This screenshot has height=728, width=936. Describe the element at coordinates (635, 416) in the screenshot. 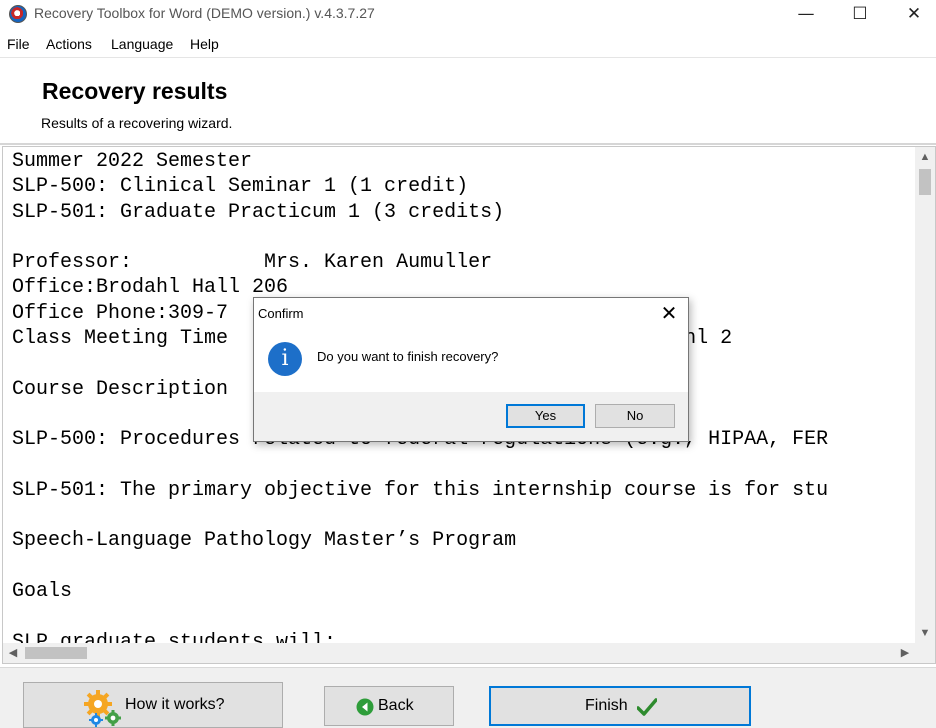

I see `no-button: No` at that location.